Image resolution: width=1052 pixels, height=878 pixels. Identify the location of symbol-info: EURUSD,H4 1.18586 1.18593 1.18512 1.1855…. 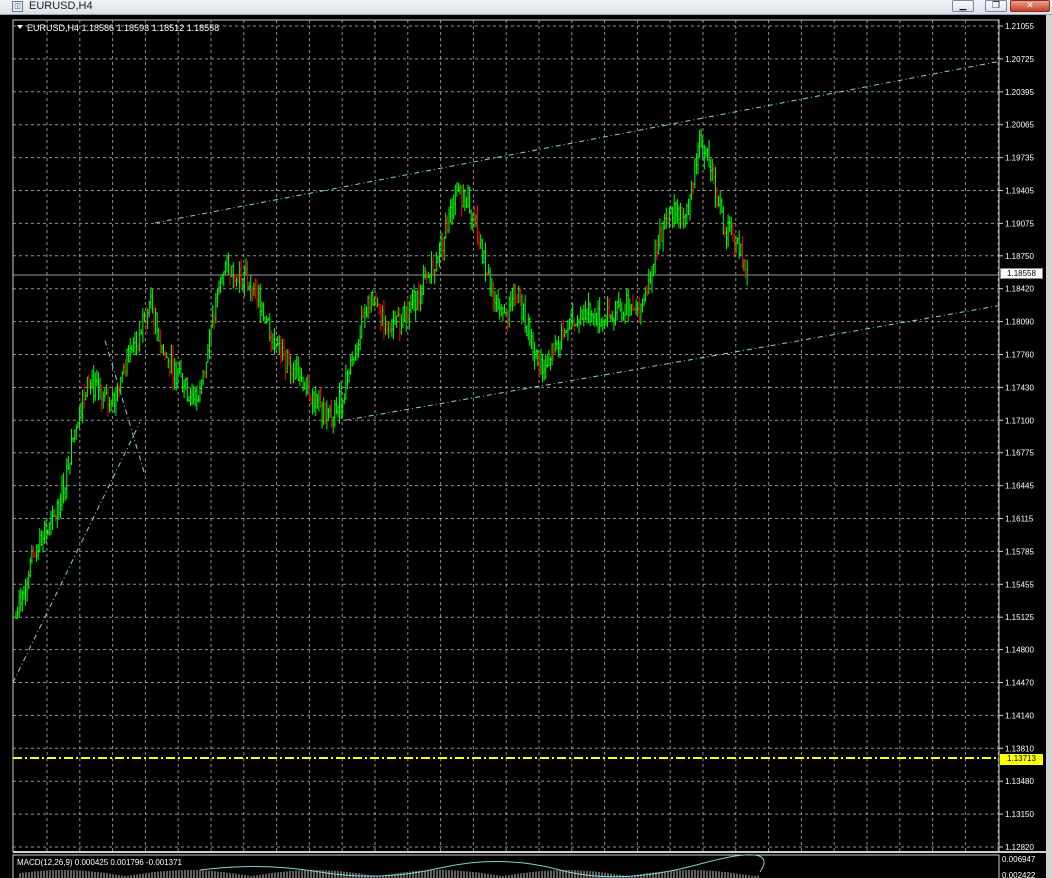
(118, 29).